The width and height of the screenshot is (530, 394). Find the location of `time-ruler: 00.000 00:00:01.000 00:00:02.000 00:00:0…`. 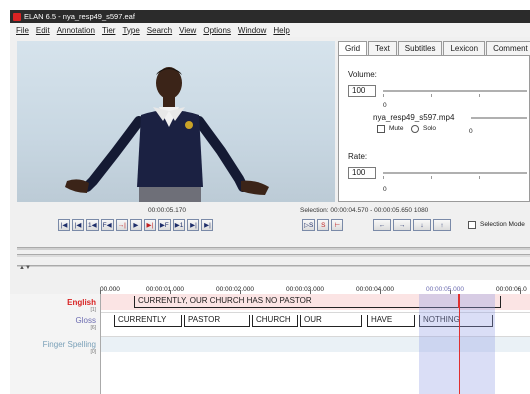

time-ruler: 00.000 00:00:01.000 00:00:02.000 00:00:0… is located at coordinates (315, 287).